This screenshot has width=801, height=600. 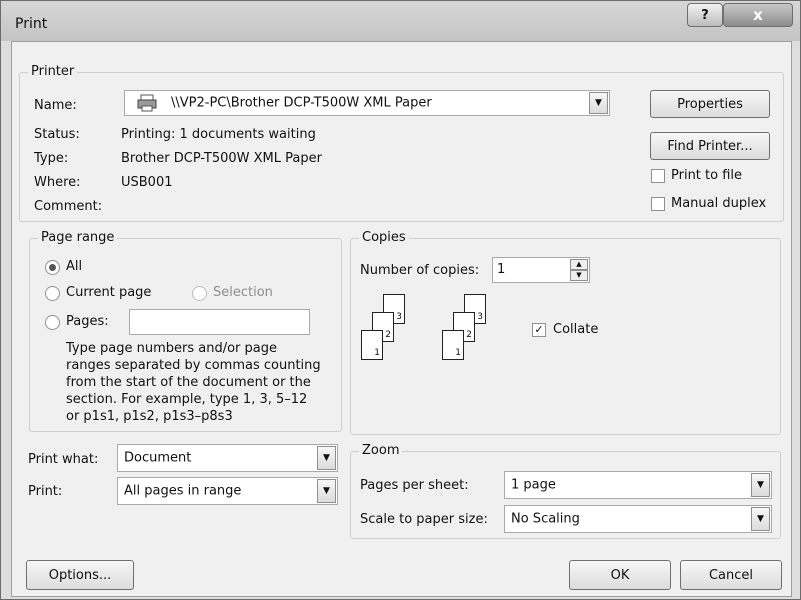 I want to click on type-value: Brother DCP-T500W XML Paper, so click(x=221, y=158).